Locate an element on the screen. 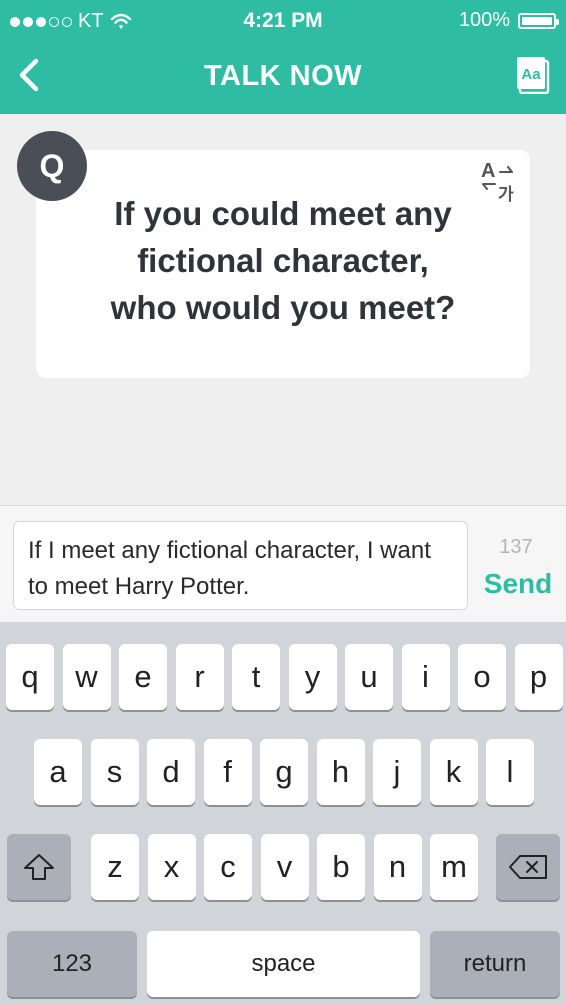  page-title: TALK NOW is located at coordinates (283, 76).